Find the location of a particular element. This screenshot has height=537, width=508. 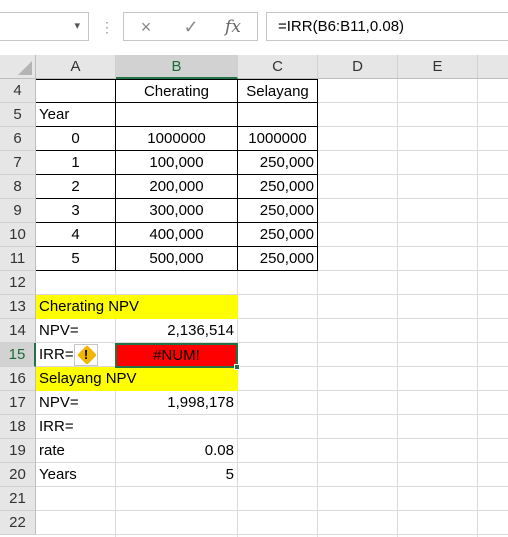

row-header: 6 is located at coordinates (18, 139).